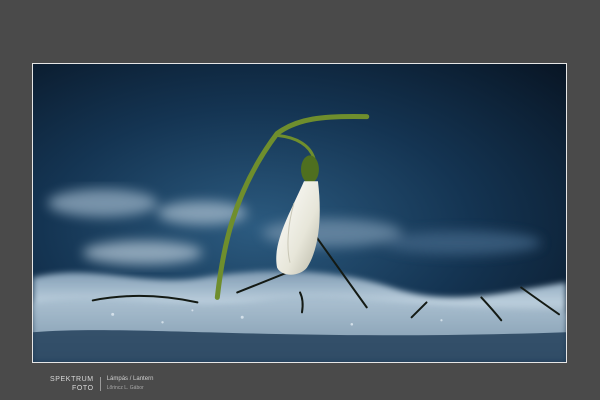 This screenshot has width=600, height=400. I want to click on brand-line1: SPEKTRUM, so click(72, 379).